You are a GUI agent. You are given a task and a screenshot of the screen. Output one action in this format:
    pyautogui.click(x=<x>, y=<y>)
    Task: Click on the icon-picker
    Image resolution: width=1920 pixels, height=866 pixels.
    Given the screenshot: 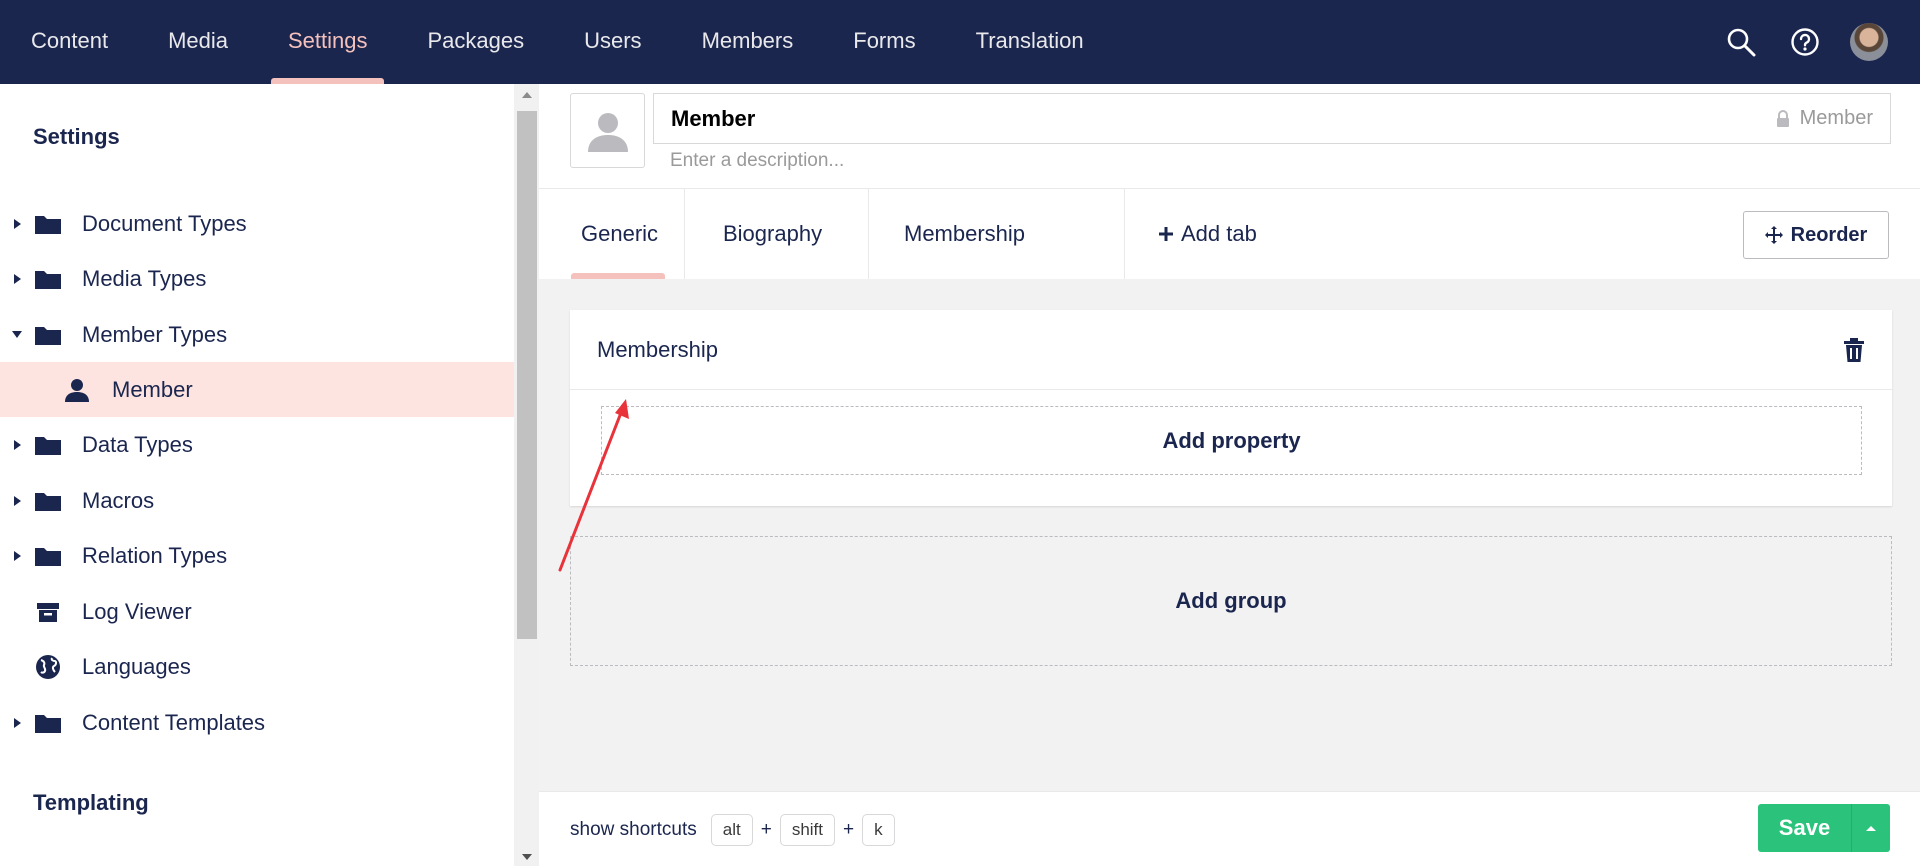 What is the action you would take?
    pyautogui.click(x=607, y=130)
    